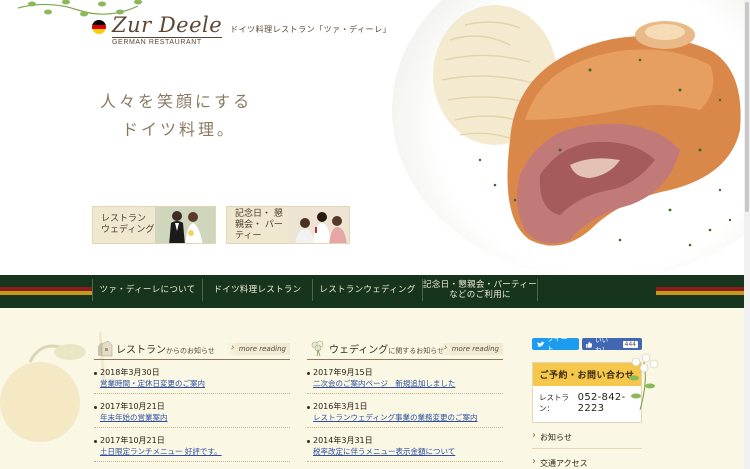 The image size is (750, 469). What do you see at coordinates (343, 440) in the screenshot?
I see `news-date: 2014年3月31日` at bounding box center [343, 440].